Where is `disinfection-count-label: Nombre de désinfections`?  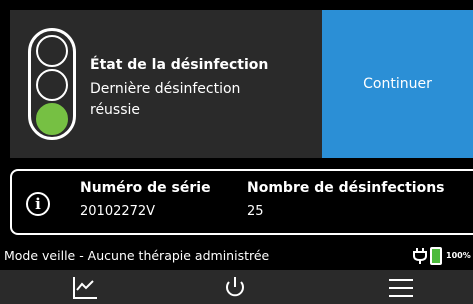
disinfection-count-label: Nombre de désinfections is located at coordinates (346, 188).